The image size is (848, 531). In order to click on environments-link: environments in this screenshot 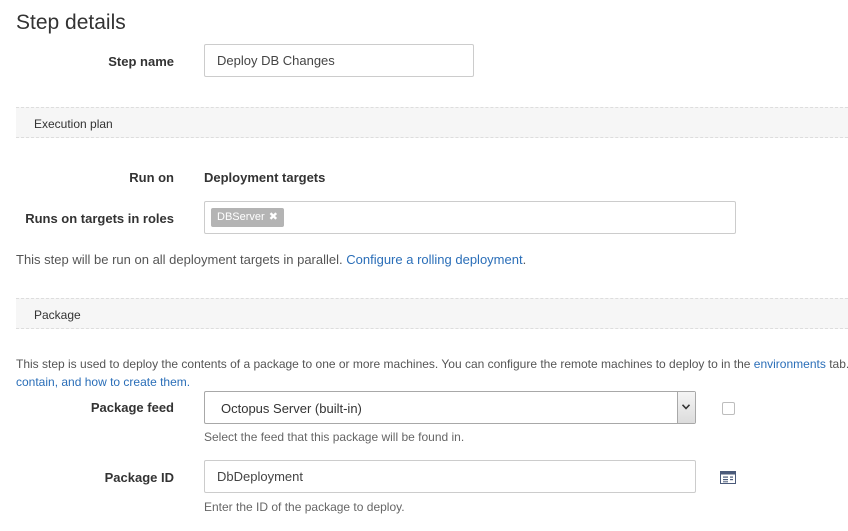, I will do `click(790, 364)`.